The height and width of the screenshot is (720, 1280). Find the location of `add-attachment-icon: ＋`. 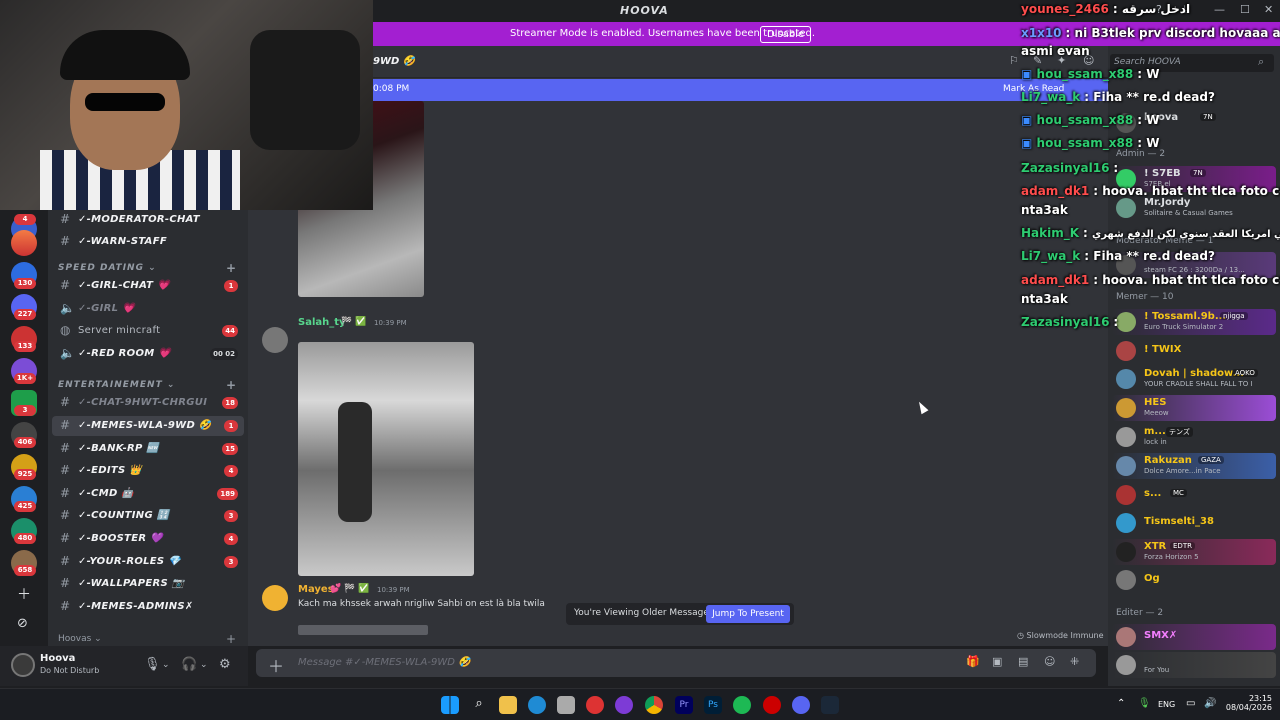

add-attachment-icon: ＋ is located at coordinates (276, 665).